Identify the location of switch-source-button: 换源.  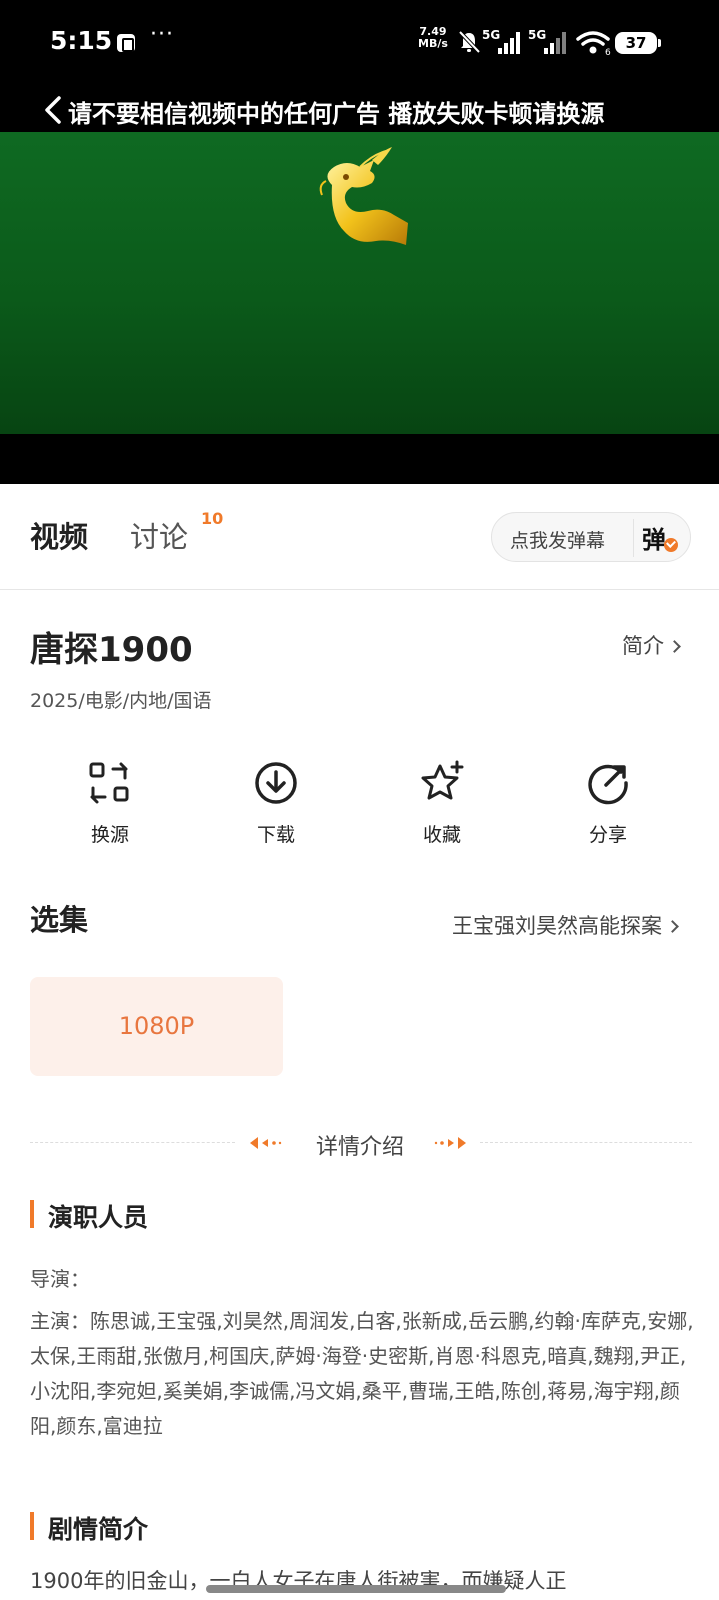
(110, 803).